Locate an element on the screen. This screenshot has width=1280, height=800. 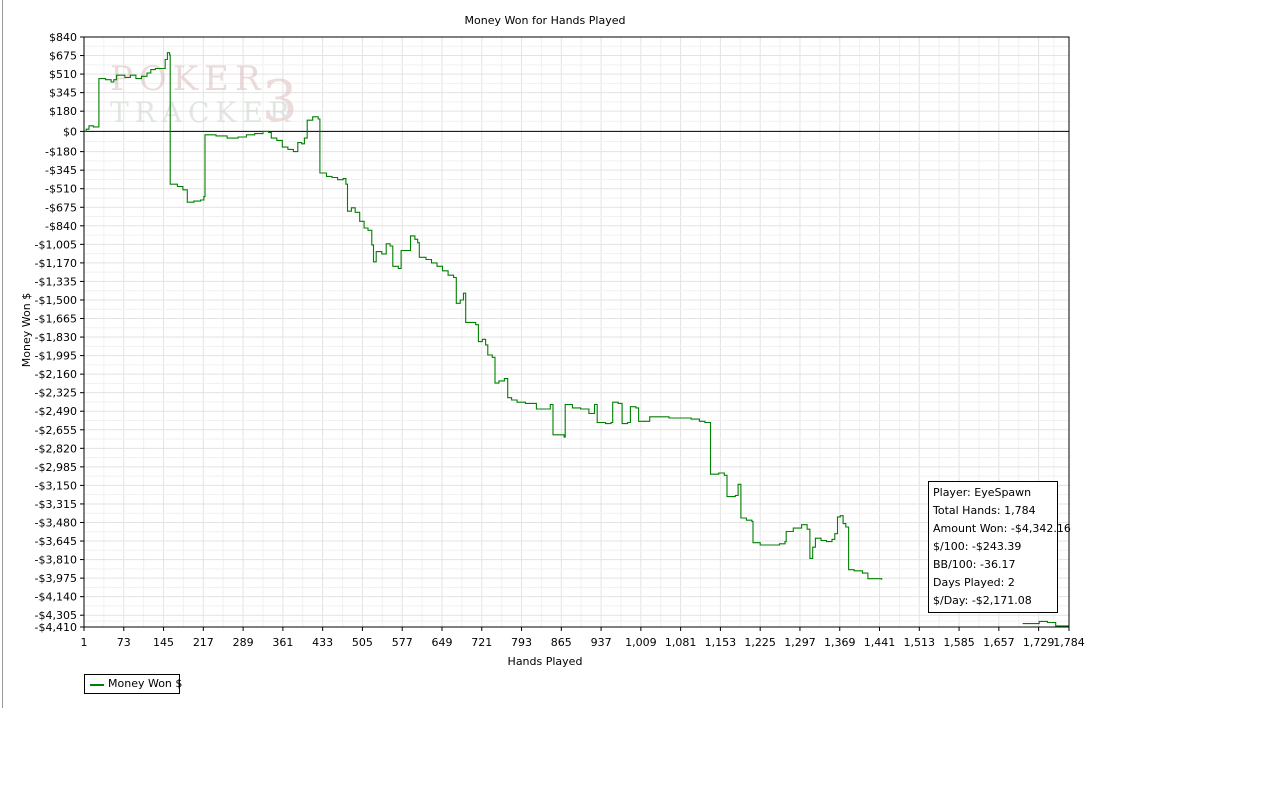
y-tick-label: -$2,985 is located at coordinates (56, 467).